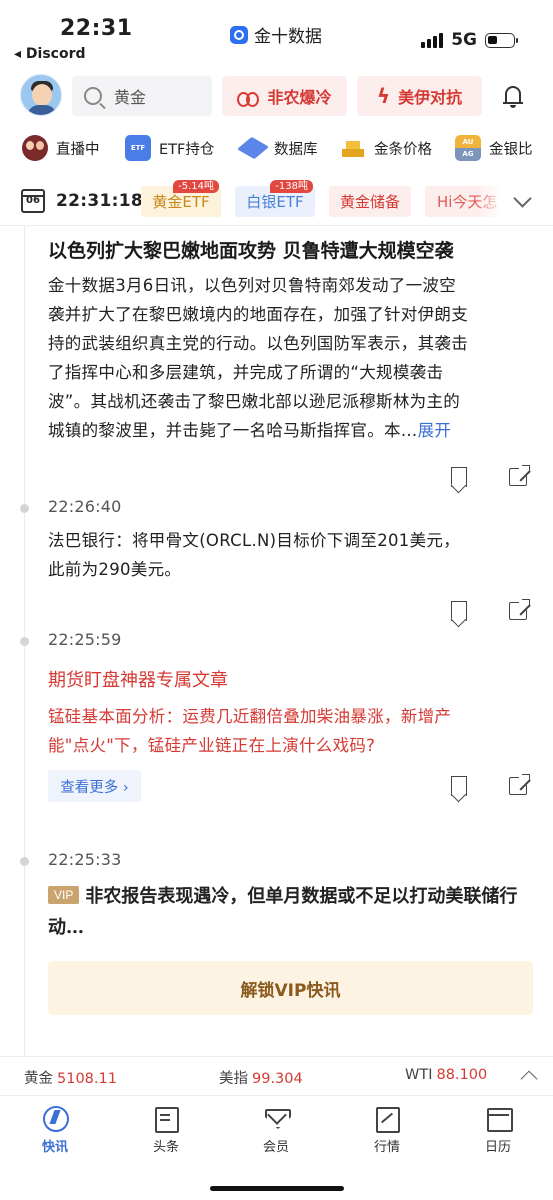  Describe the element at coordinates (251, 249) in the screenshot. I see `news-headline: 以色列扩大黎巴嫩地面攻势 贝鲁特遭大规模空袭` at that location.